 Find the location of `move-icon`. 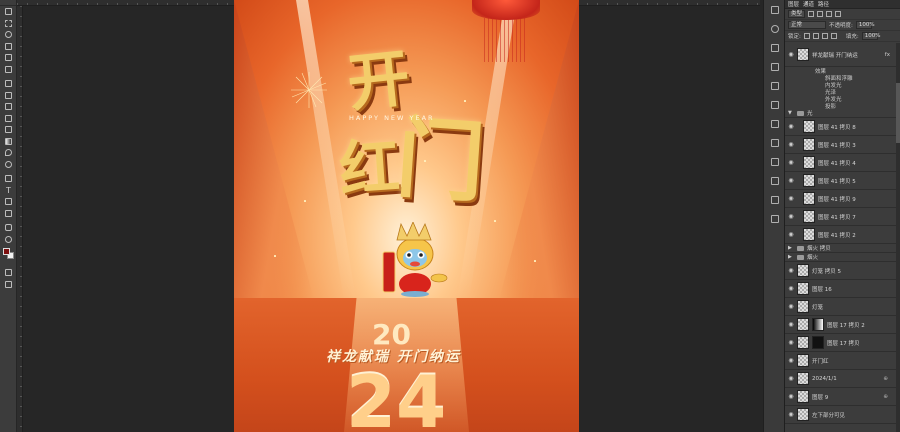

move-icon is located at coordinates (8, 12).